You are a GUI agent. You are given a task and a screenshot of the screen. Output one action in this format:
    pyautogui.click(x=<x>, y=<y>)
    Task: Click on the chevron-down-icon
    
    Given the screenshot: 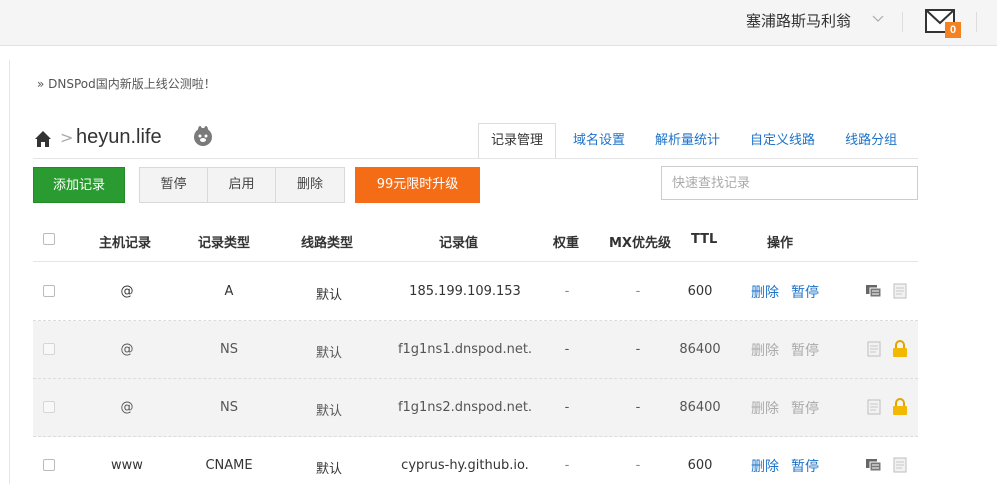 What is the action you would take?
    pyautogui.click(x=878, y=19)
    